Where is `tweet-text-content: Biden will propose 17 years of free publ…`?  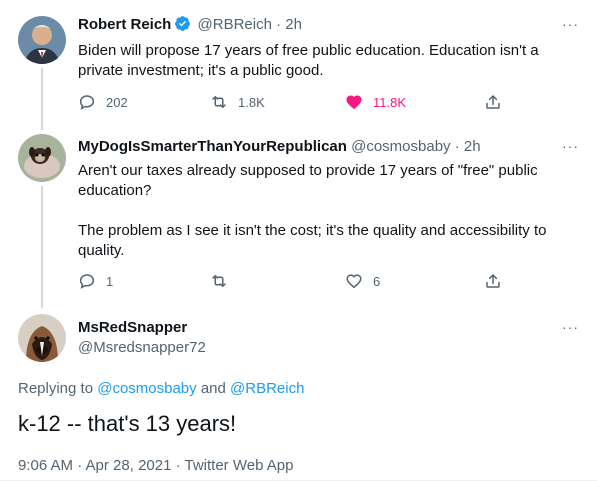 tweet-text-content: Biden will propose 17 years of free publ… is located at coordinates (310, 60).